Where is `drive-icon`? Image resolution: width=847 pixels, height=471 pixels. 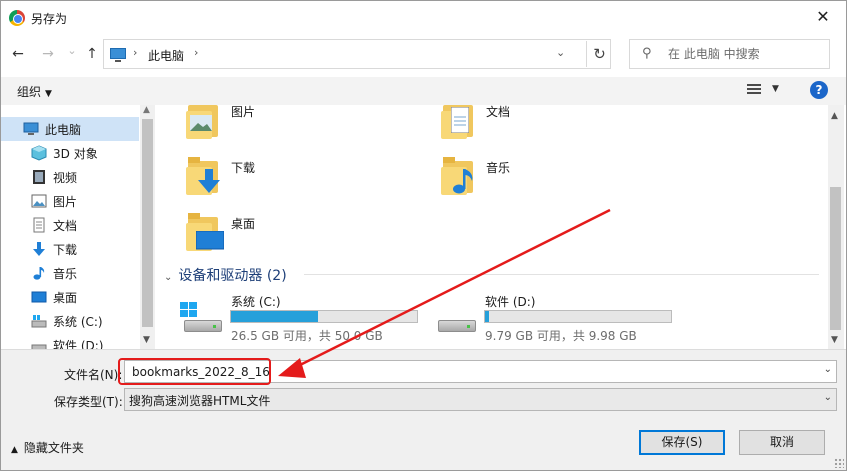
drive-icon is located at coordinates (39, 321).